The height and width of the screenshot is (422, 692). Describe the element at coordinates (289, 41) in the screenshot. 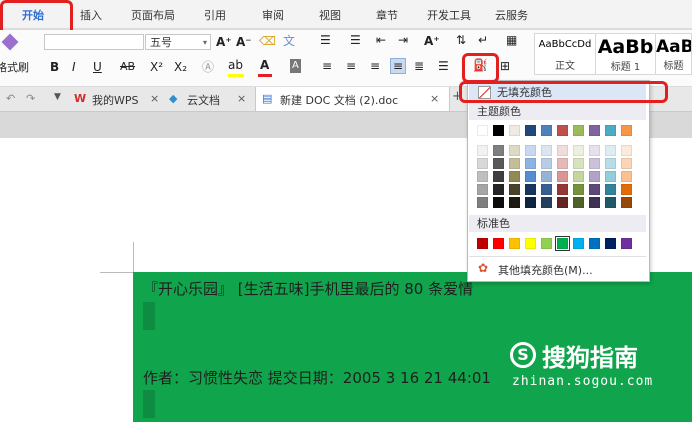

I see `phonetic-guide-button: 文` at that location.